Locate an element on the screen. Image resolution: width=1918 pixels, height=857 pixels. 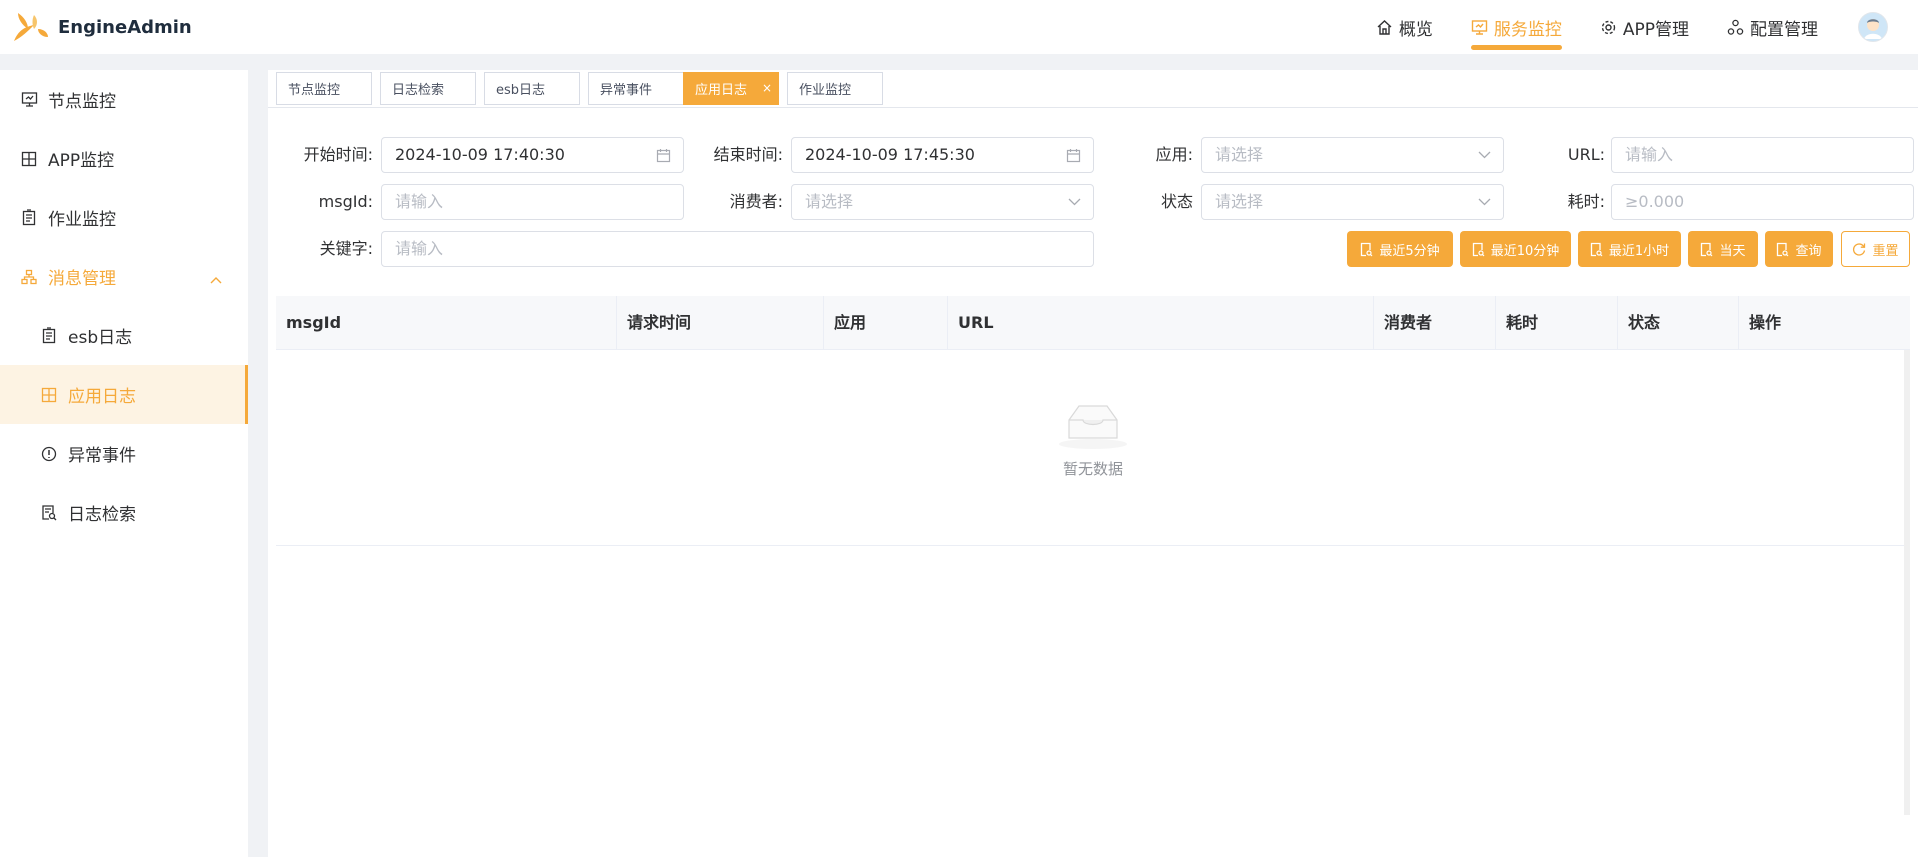
chevron-up-icon is located at coordinates (216, 279).